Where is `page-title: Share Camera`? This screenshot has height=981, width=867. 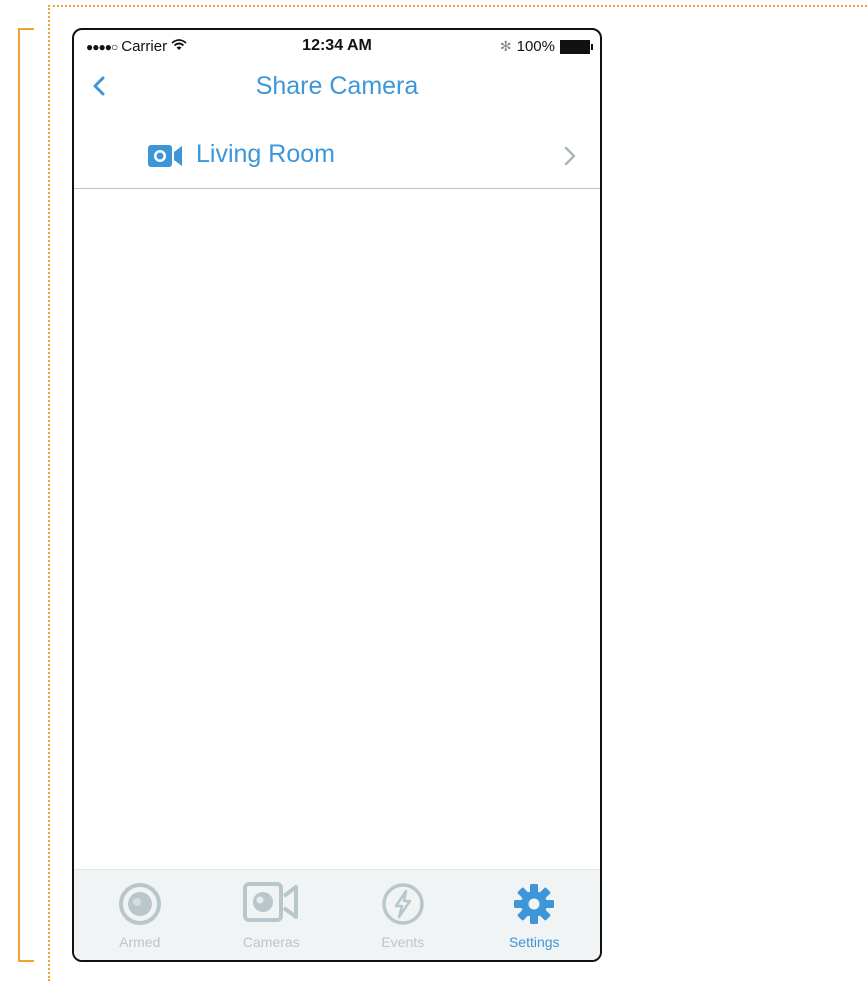
page-title: Share Camera is located at coordinates (337, 86).